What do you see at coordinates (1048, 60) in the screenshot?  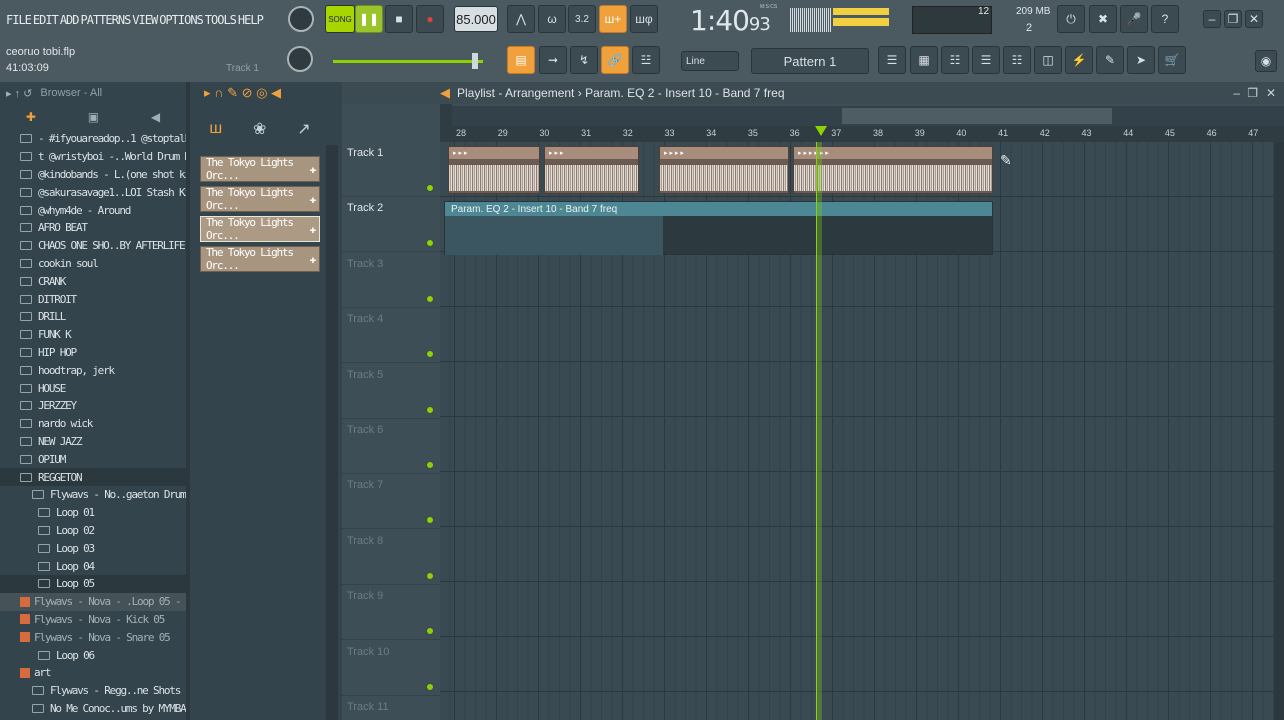 I see `plugin-icon: ◫` at bounding box center [1048, 60].